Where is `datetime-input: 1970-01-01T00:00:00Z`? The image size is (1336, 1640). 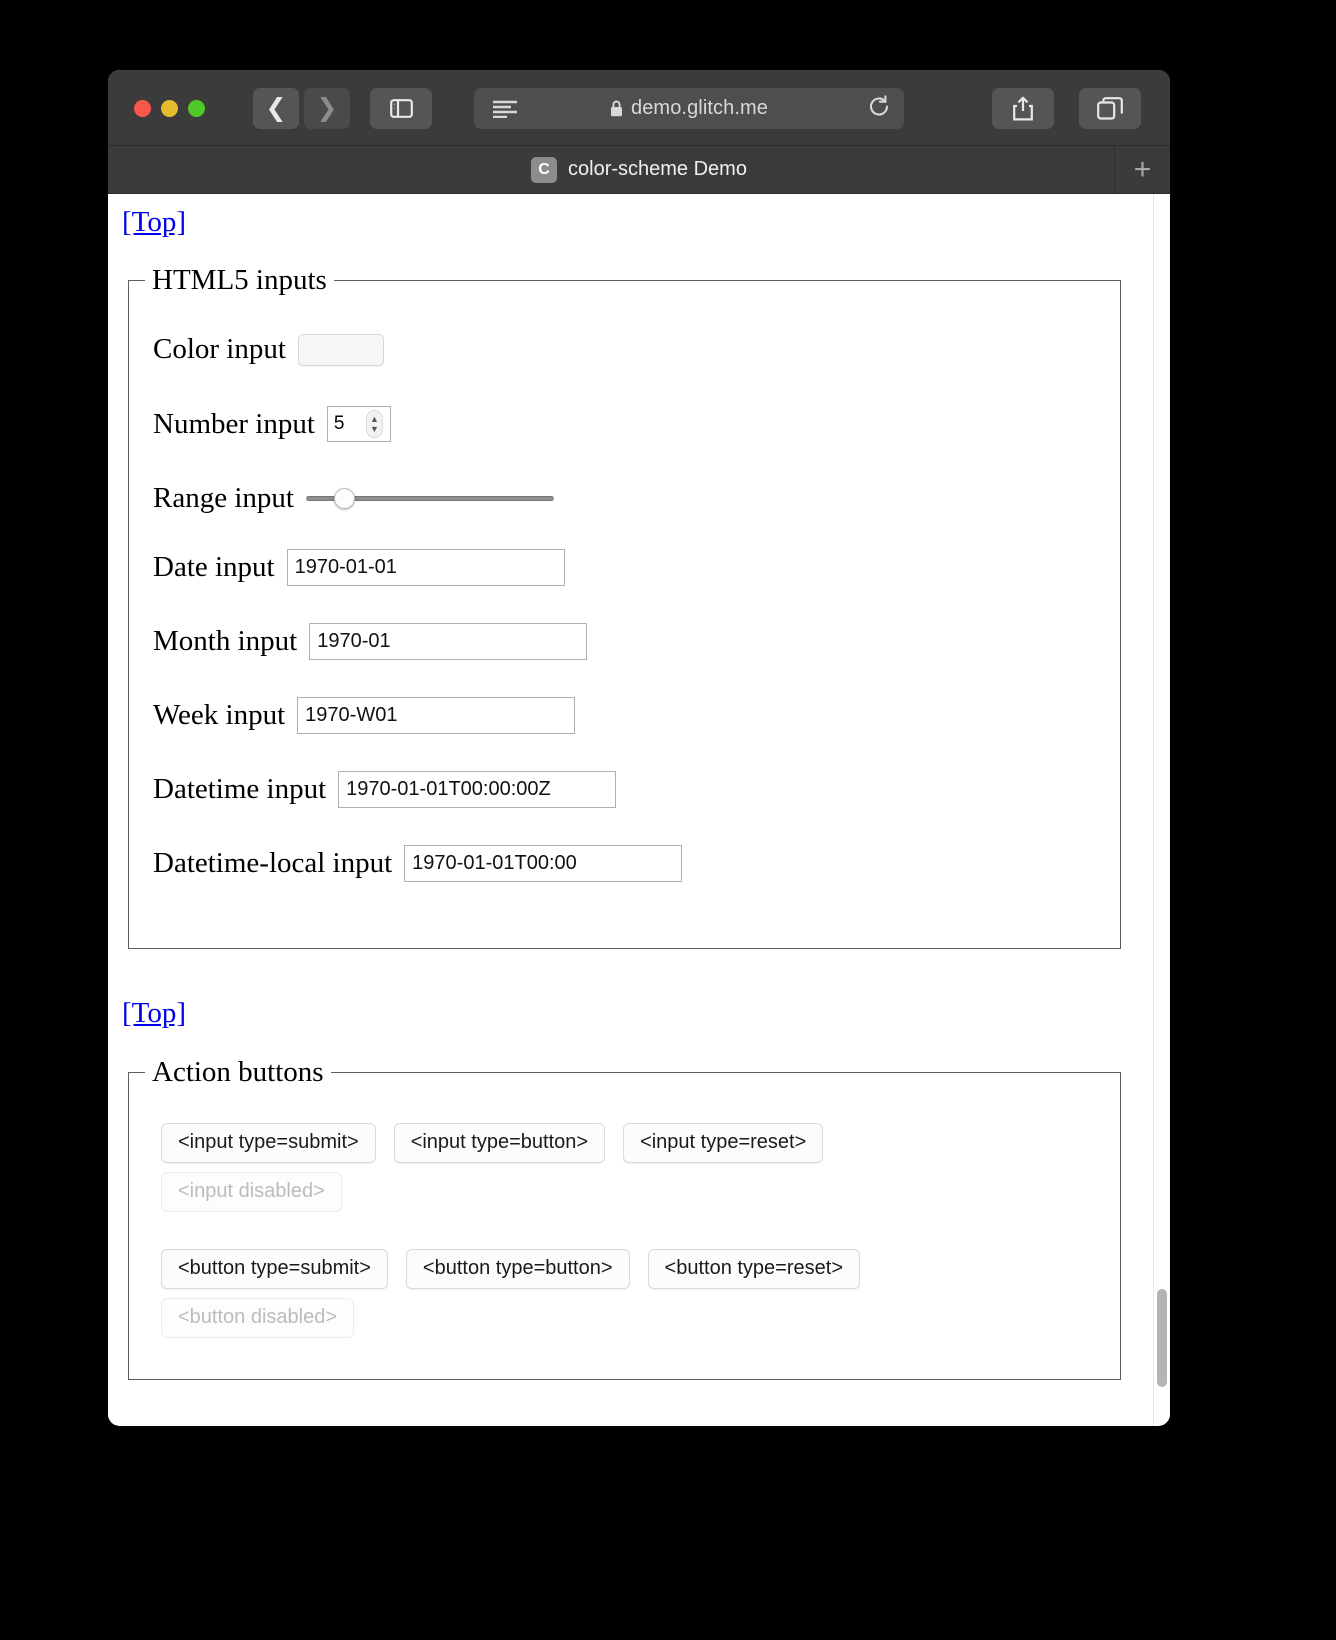 datetime-input: 1970-01-01T00:00:00Z is located at coordinates (477, 789).